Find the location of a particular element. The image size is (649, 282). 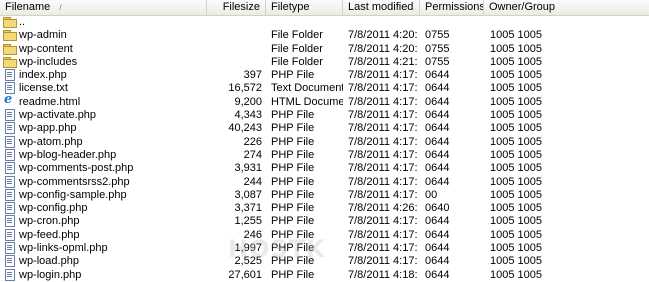

html-file-icon is located at coordinates (9, 101).